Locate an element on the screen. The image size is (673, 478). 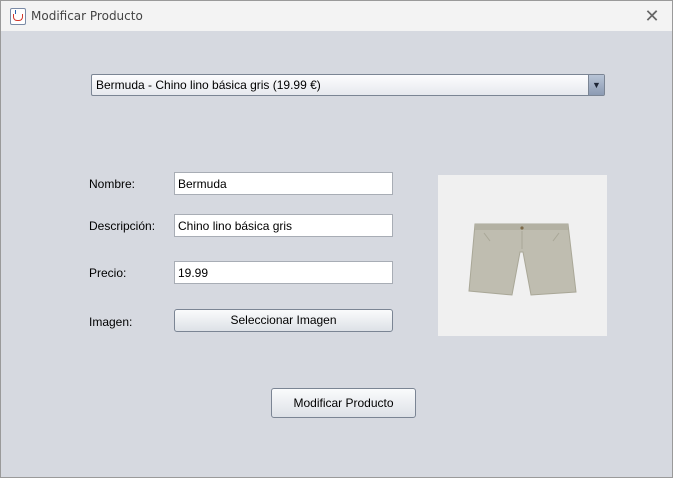
java-icon is located at coordinates (18, 16).